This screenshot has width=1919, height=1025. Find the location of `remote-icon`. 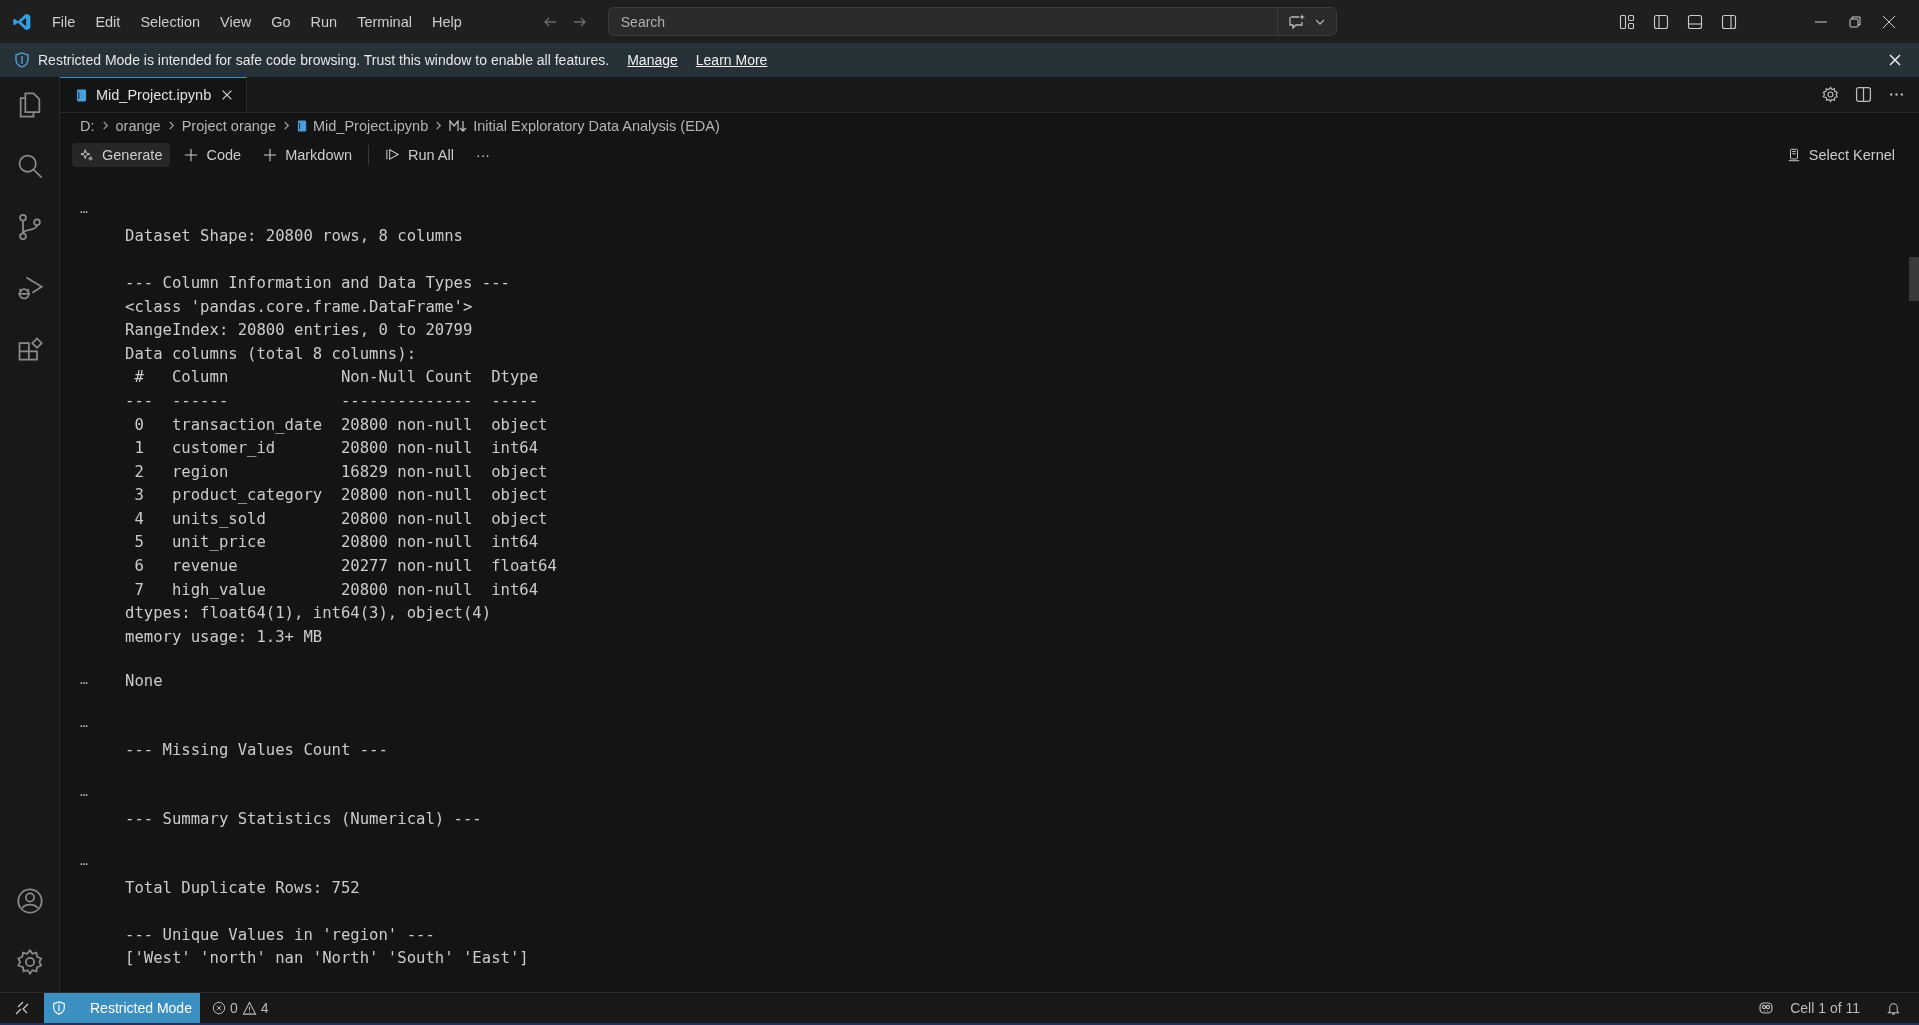

remote-icon is located at coordinates (22, 1008).